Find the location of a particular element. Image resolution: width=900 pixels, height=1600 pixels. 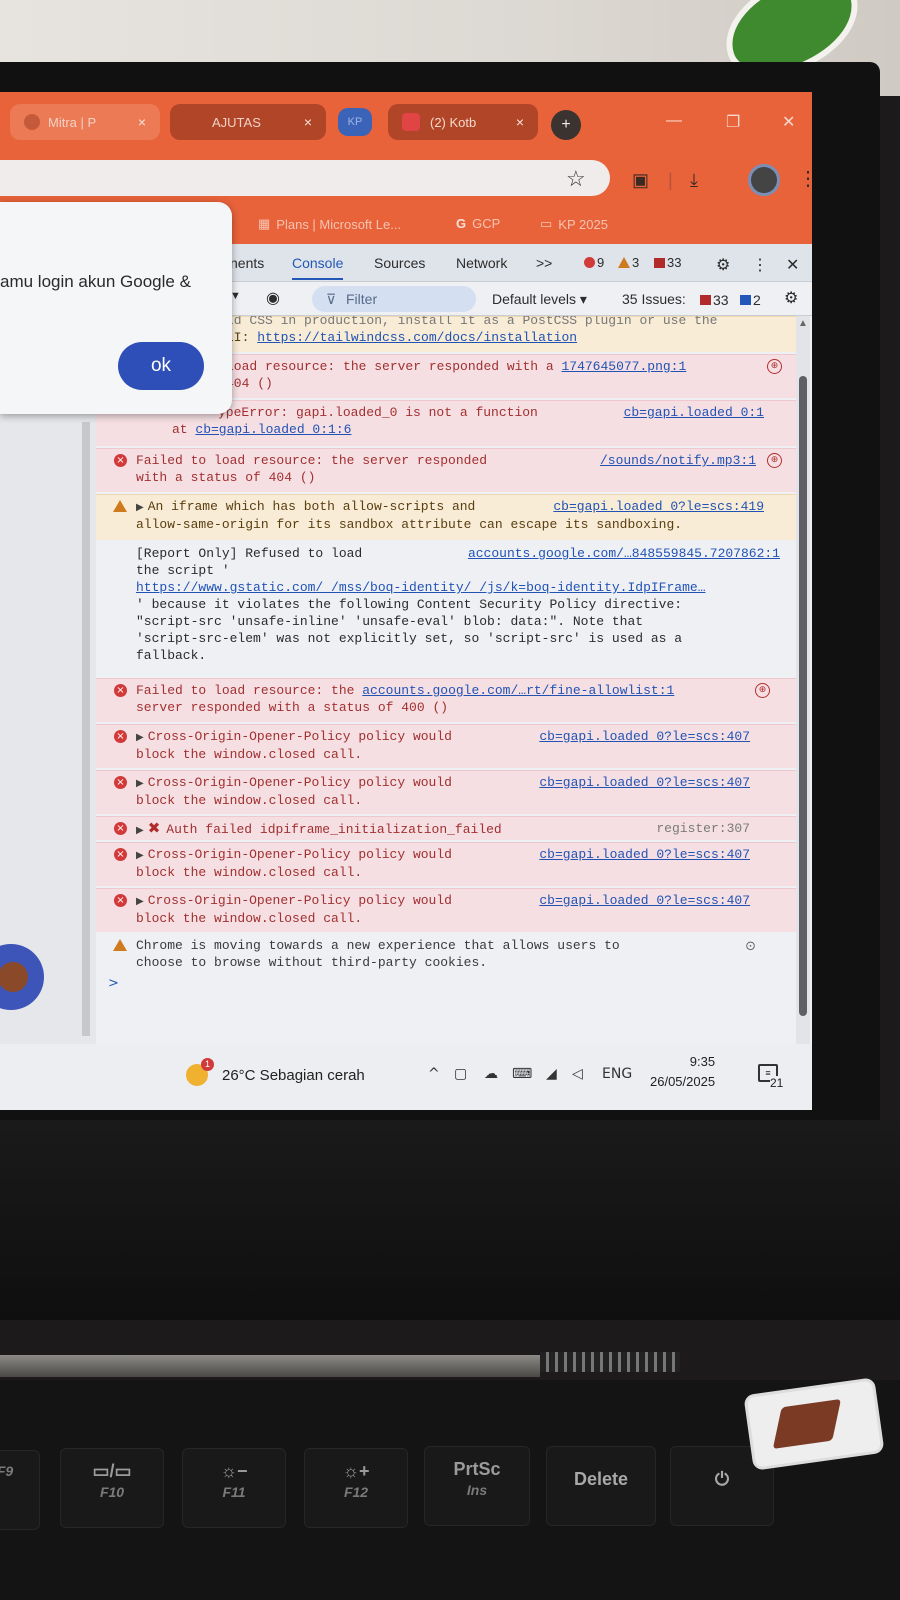

folder-icon: ▭ is located at coordinates (546, 223).